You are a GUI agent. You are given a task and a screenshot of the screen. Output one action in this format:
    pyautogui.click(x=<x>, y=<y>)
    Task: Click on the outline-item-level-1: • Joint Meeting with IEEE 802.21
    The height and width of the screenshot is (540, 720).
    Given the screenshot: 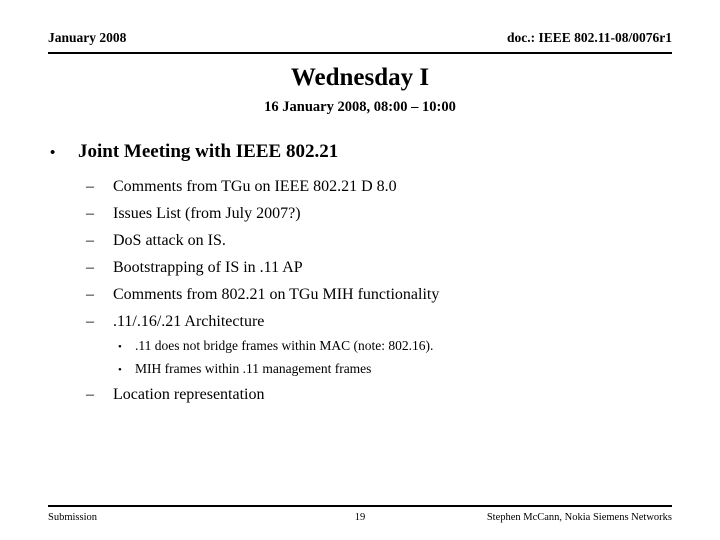 What is the action you would take?
    pyautogui.click(x=360, y=152)
    